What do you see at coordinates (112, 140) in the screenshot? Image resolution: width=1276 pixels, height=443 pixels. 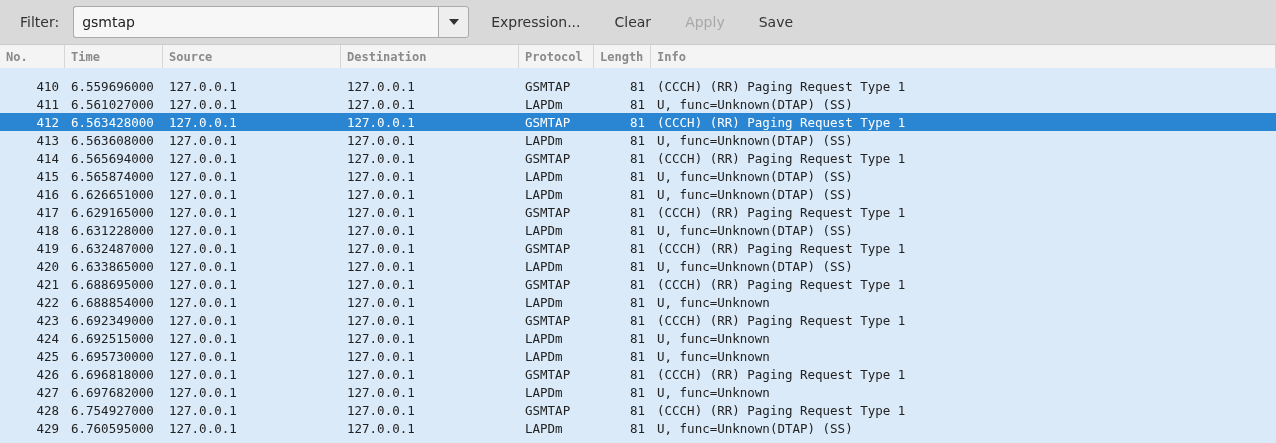 I see `table-cell-text: 6.563608000` at bounding box center [112, 140].